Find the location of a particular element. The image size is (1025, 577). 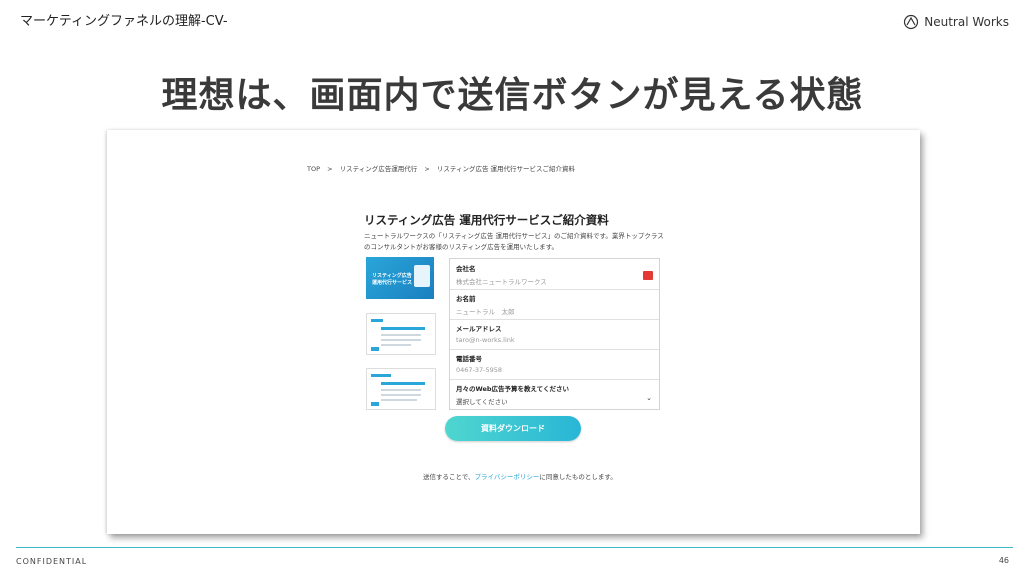

breadcrumb-item-listing: リスティング広告運用代行 is located at coordinates (379, 169).